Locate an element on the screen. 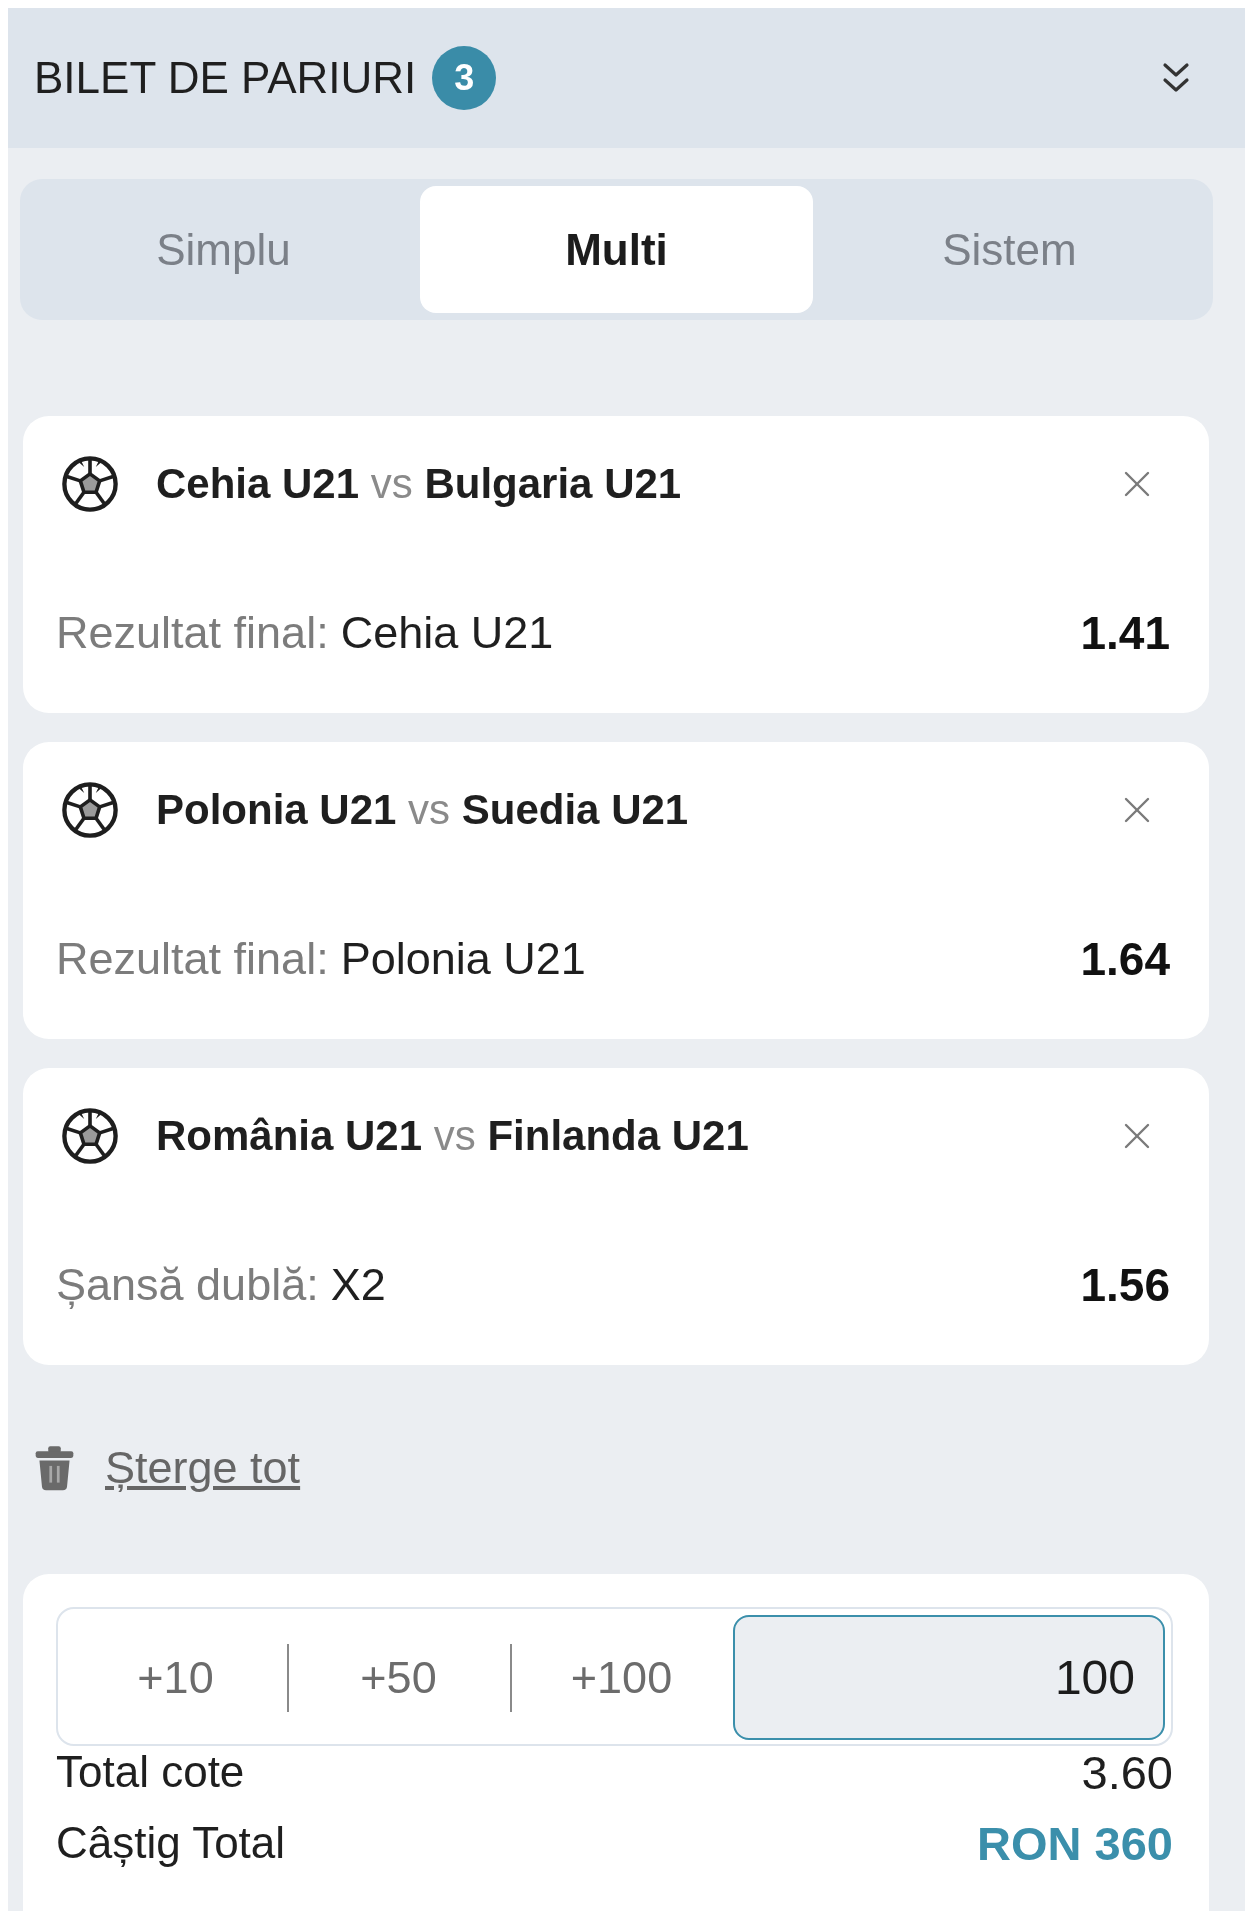  bet-type-tab: Multi is located at coordinates (616, 249).